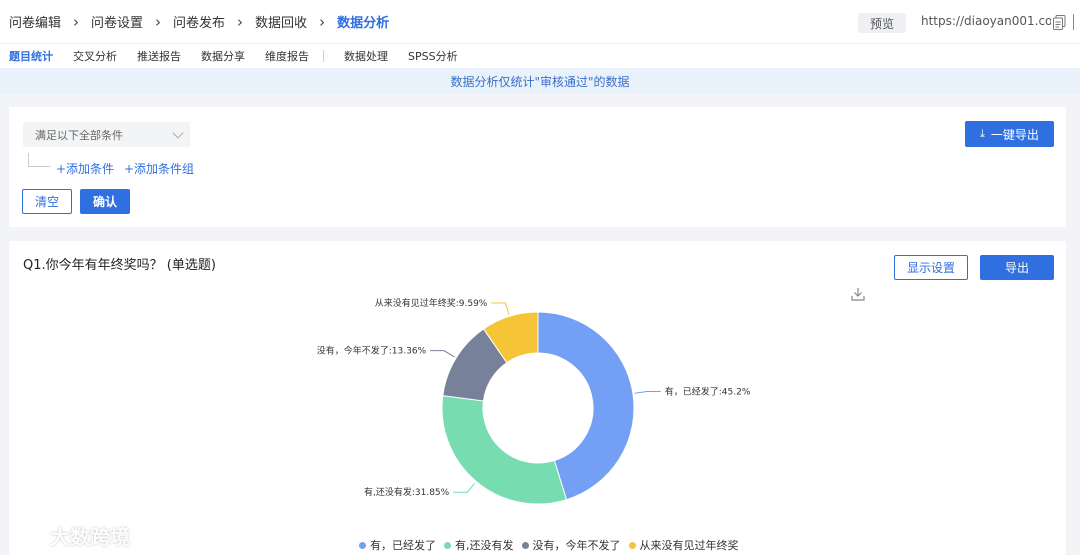  I want to click on data-label: 有,还没有发:31.85%, so click(407, 492).